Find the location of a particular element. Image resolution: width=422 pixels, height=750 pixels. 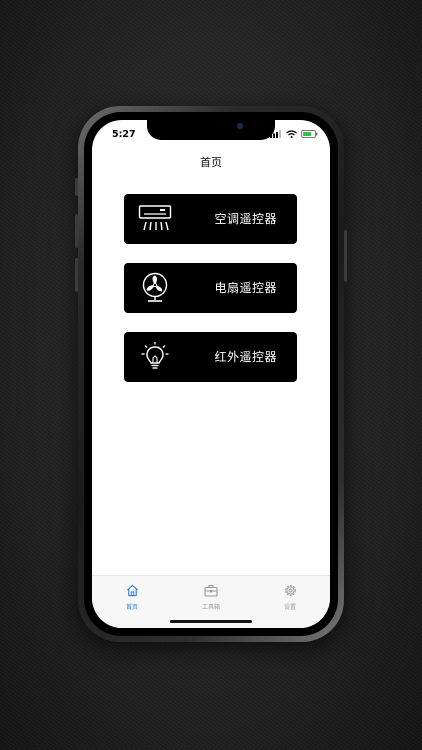

notch is located at coordinates (211, 130).